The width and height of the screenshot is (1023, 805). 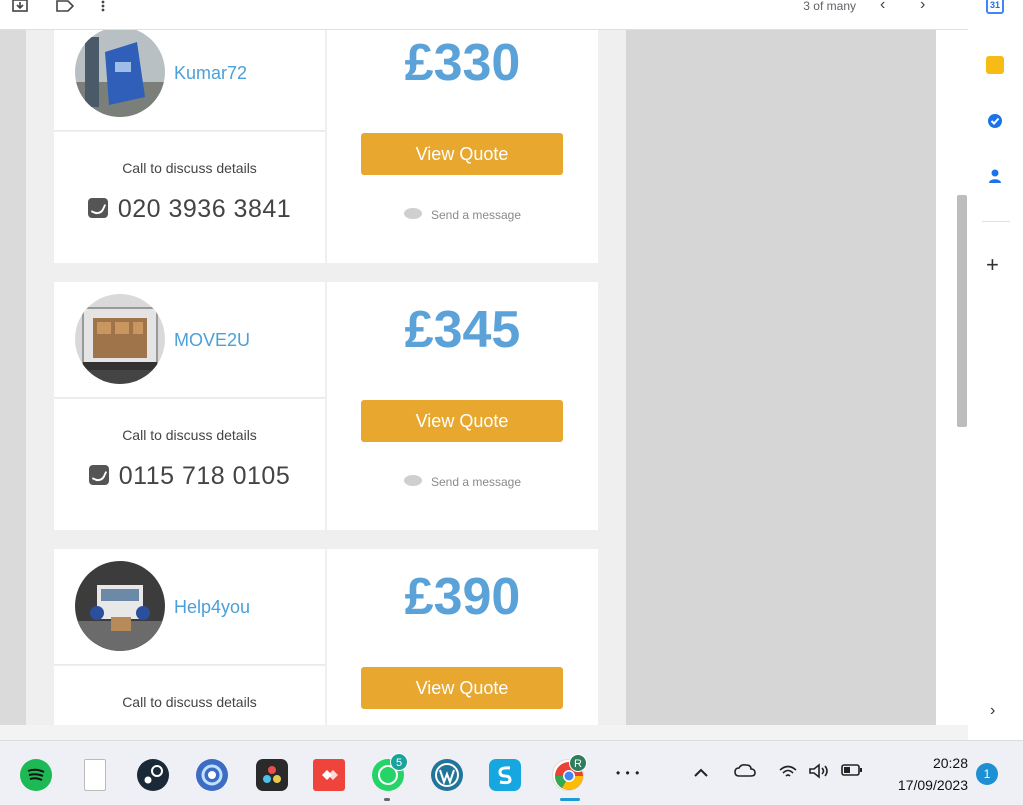 I want to click on phone-text: 020 3936 3841, so click(x=204, y=209).